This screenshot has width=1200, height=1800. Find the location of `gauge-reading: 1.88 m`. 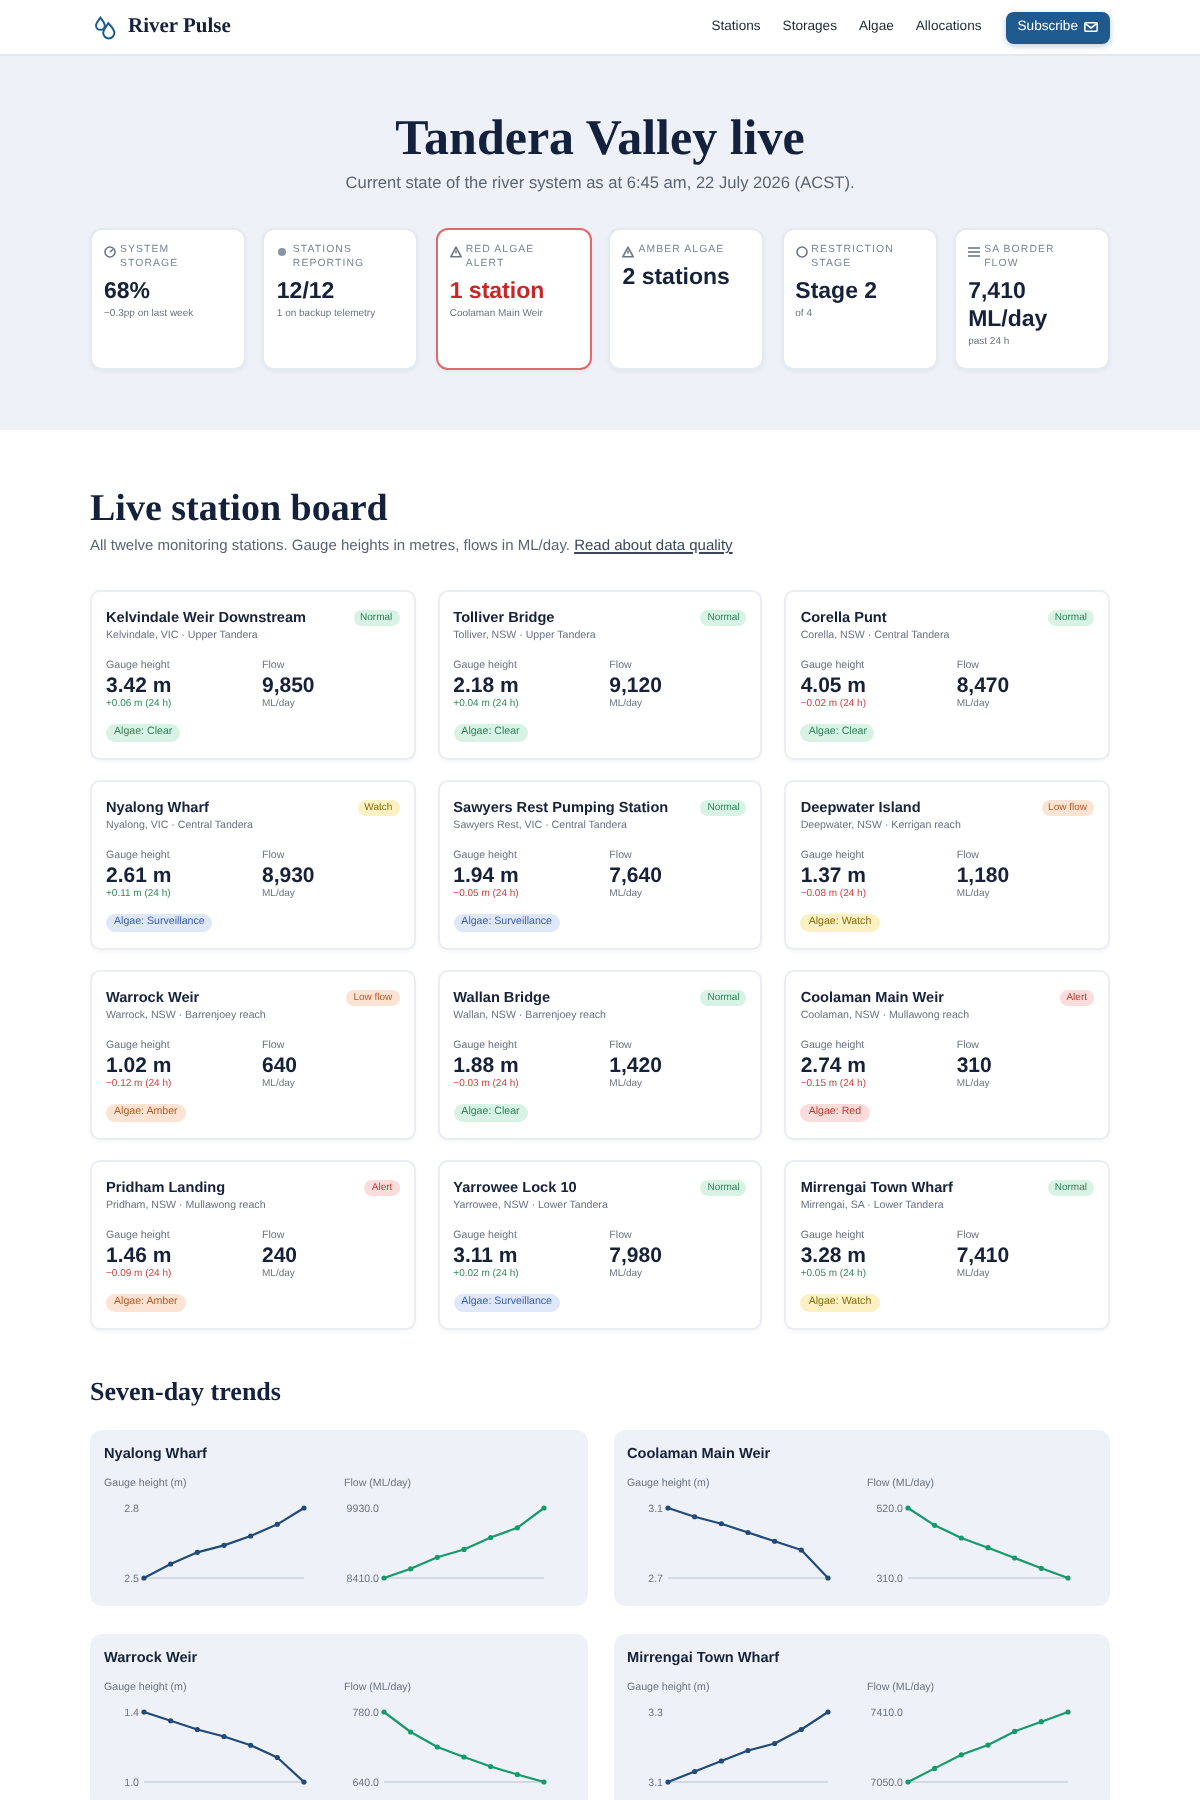

gauge-reading: 1.88 m is located at coordinates (487, 1066).